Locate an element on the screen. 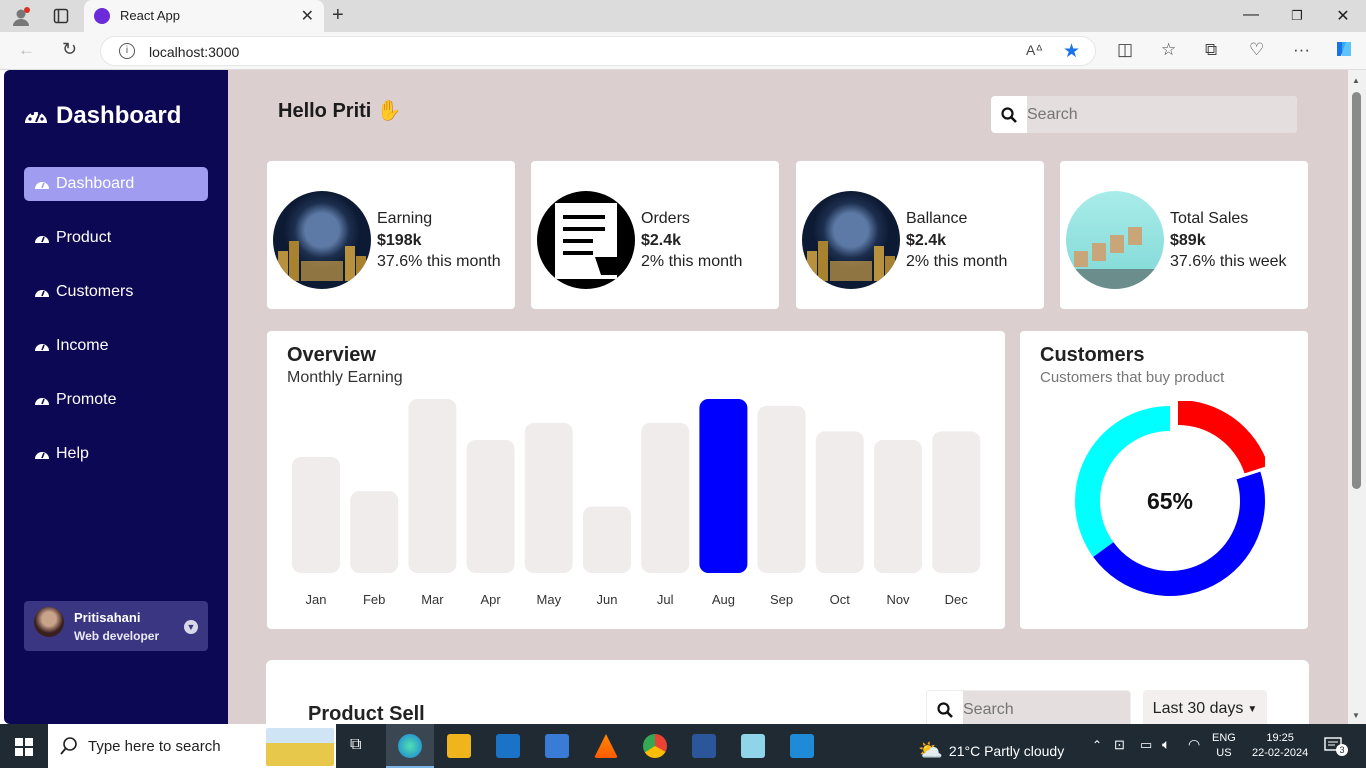 The width and height of the screenshot is (1366, 768). month-label: May is located at coordinates (549, 599).